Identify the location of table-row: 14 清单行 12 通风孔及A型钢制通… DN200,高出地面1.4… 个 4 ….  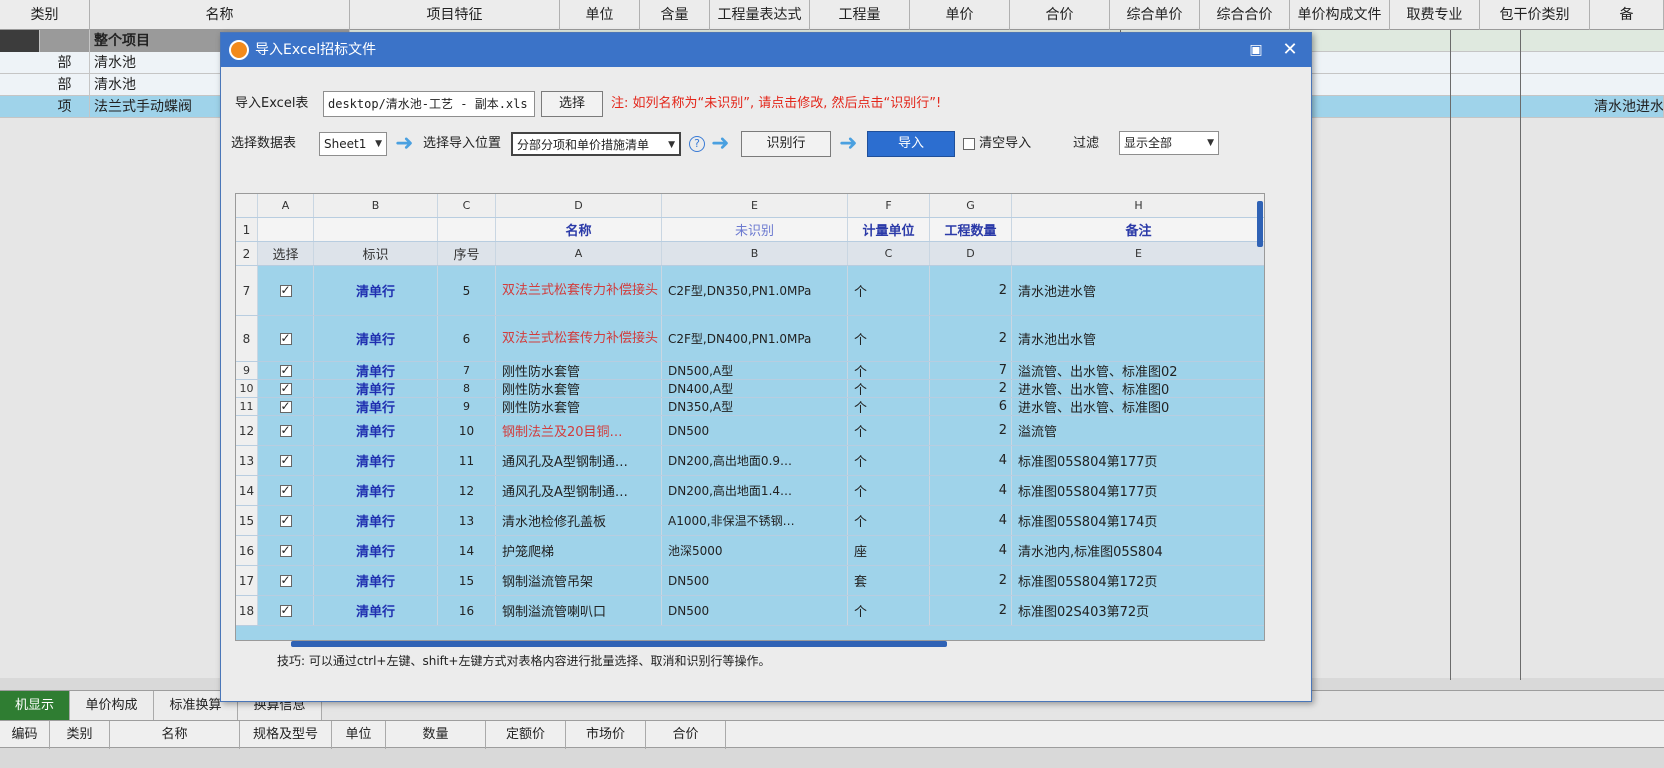
(750, 491).